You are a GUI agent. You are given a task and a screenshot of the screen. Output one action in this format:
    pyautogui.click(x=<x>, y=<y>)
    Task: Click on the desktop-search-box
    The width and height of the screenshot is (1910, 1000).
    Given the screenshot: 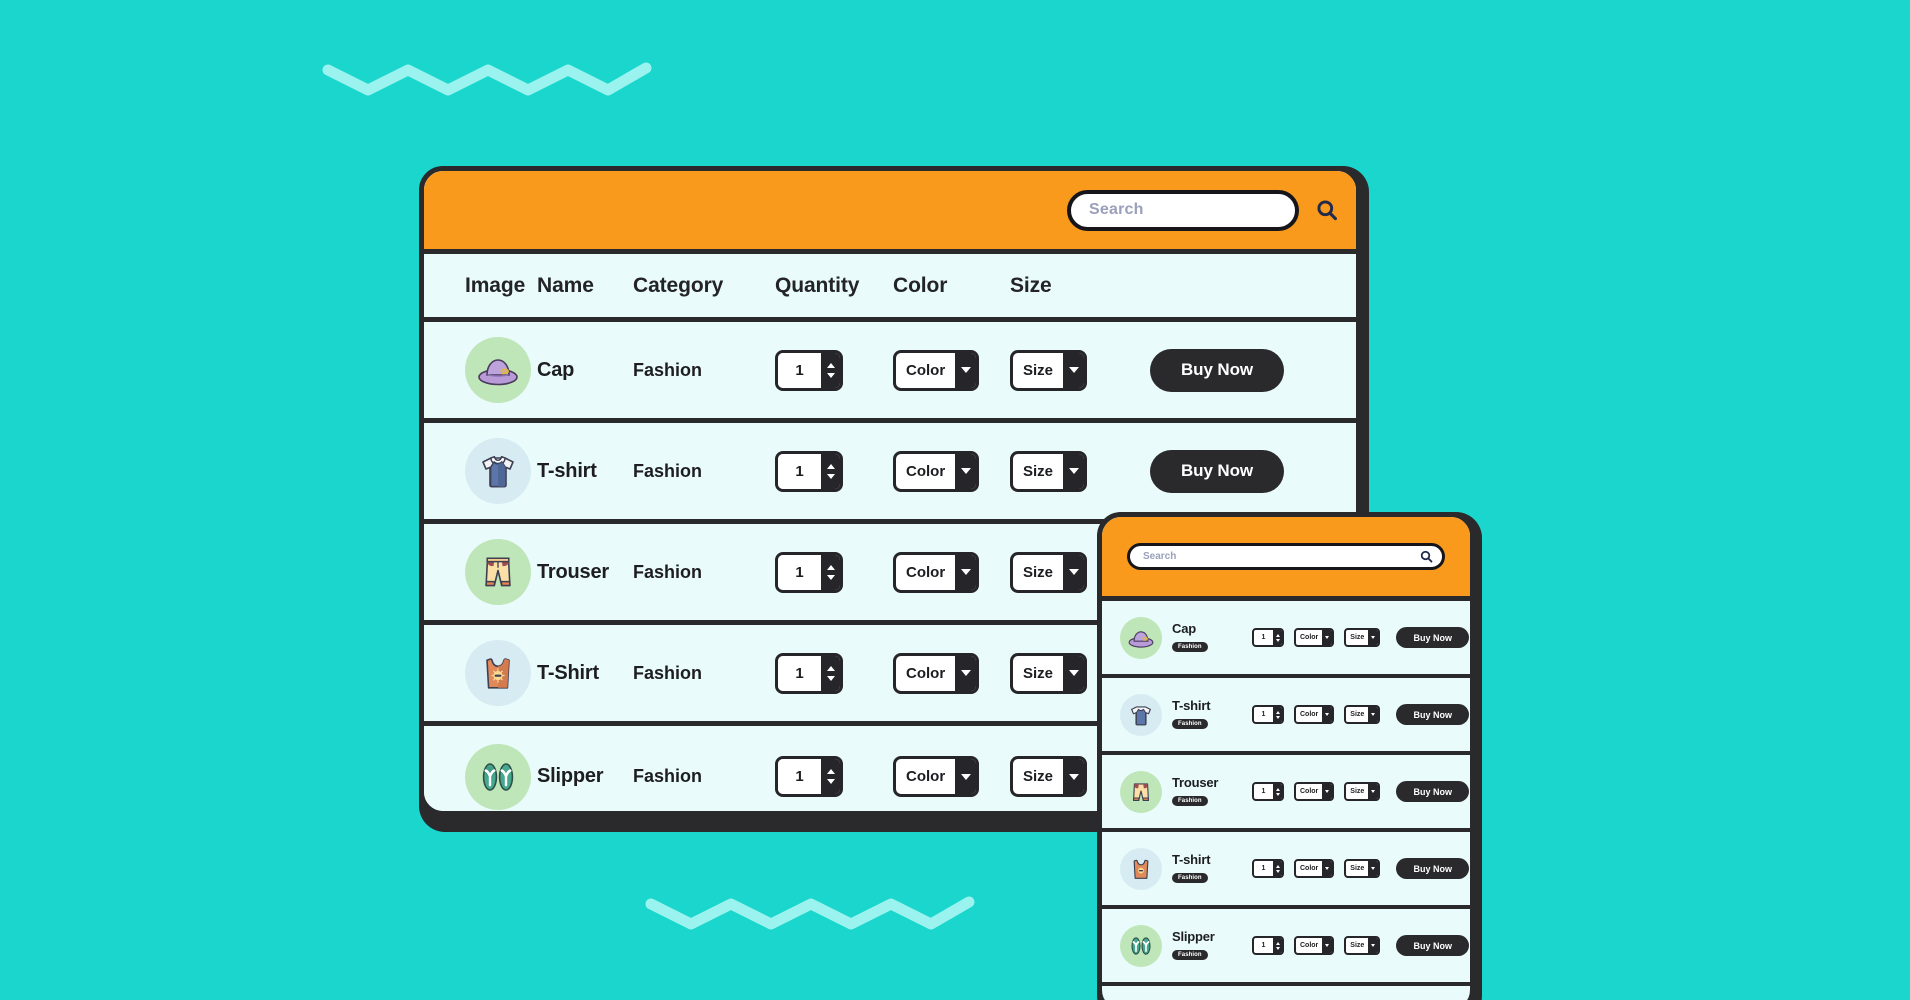 What is the action you would take?
    pyautogui.click(x=1202, y=210)
    